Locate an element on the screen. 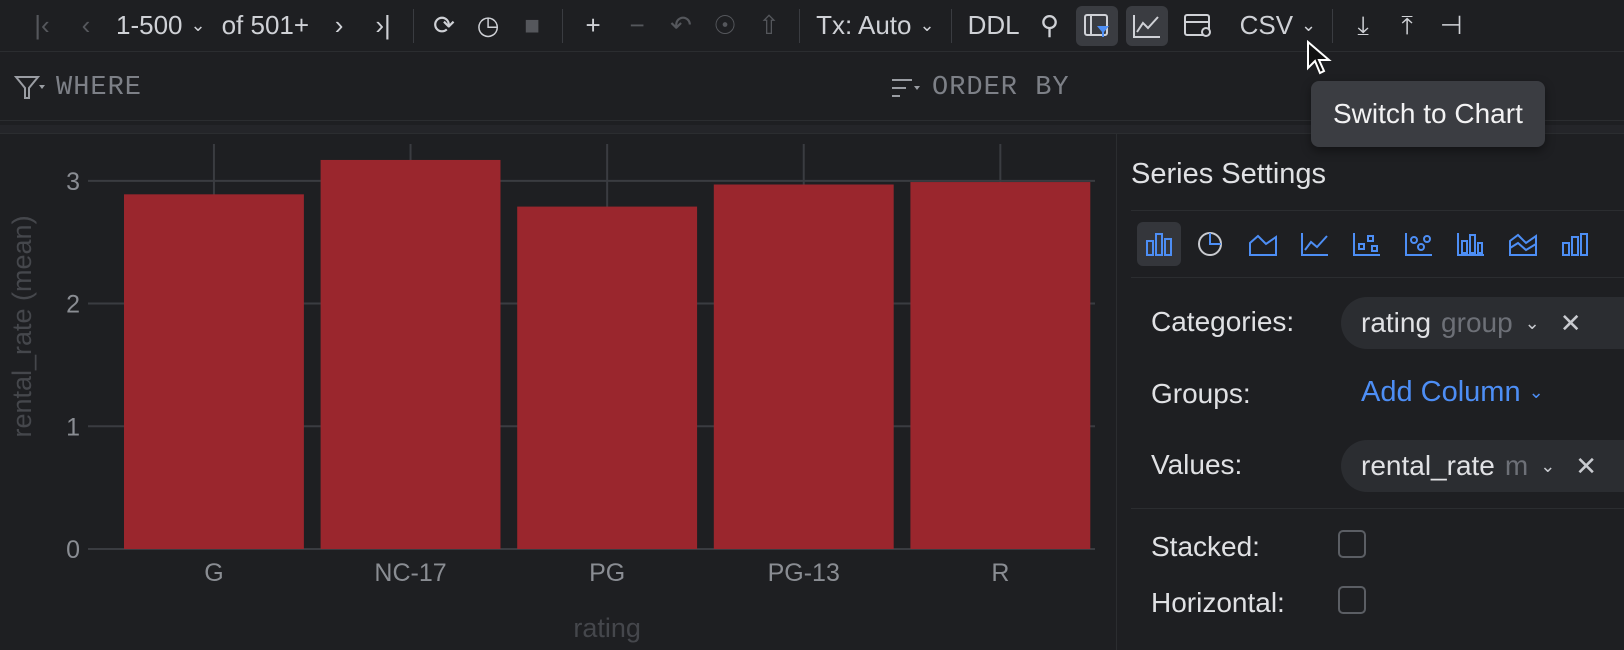  page-range-label: 1-500 is located at coordinates (149, 25).